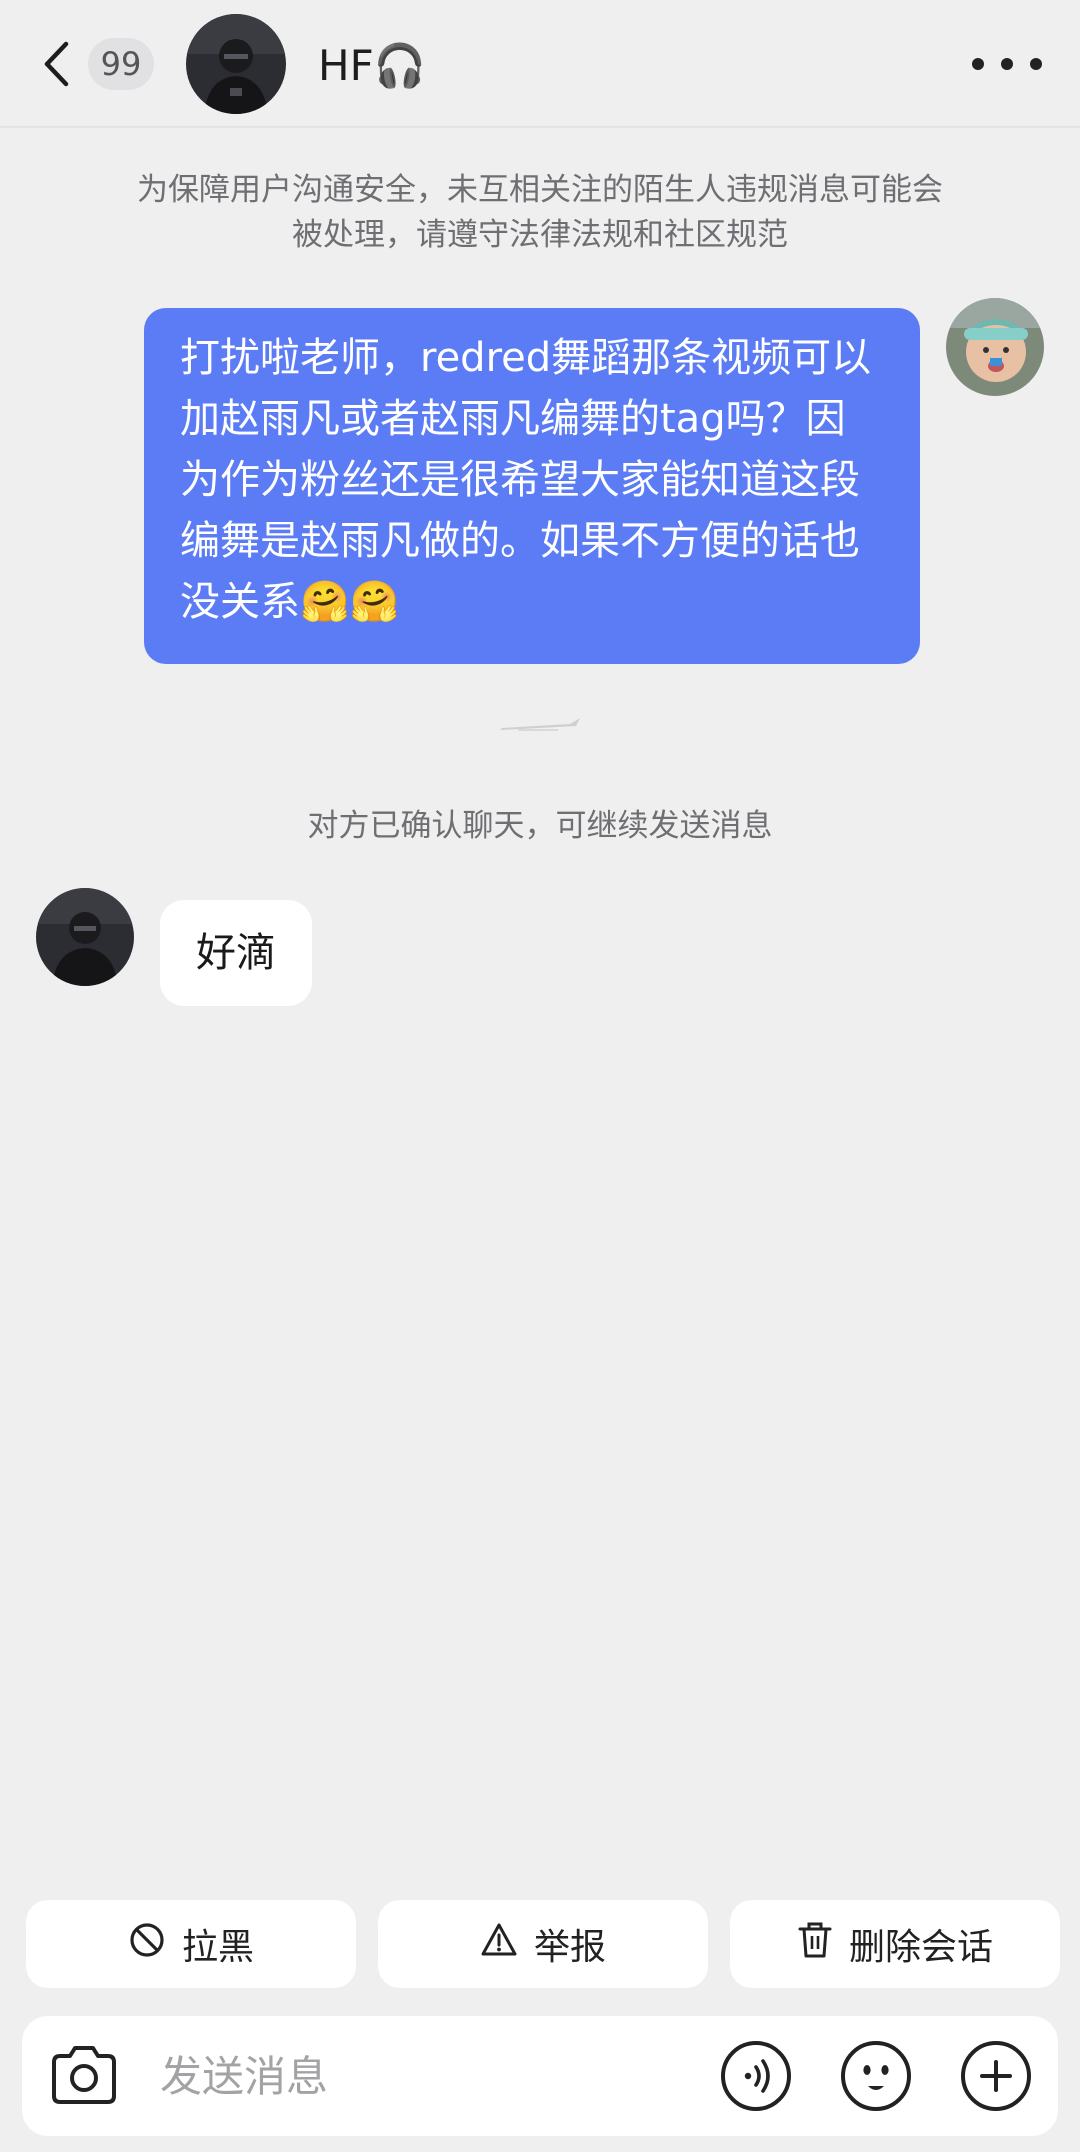  I want to click on camera-icon, so click(84, 2082).